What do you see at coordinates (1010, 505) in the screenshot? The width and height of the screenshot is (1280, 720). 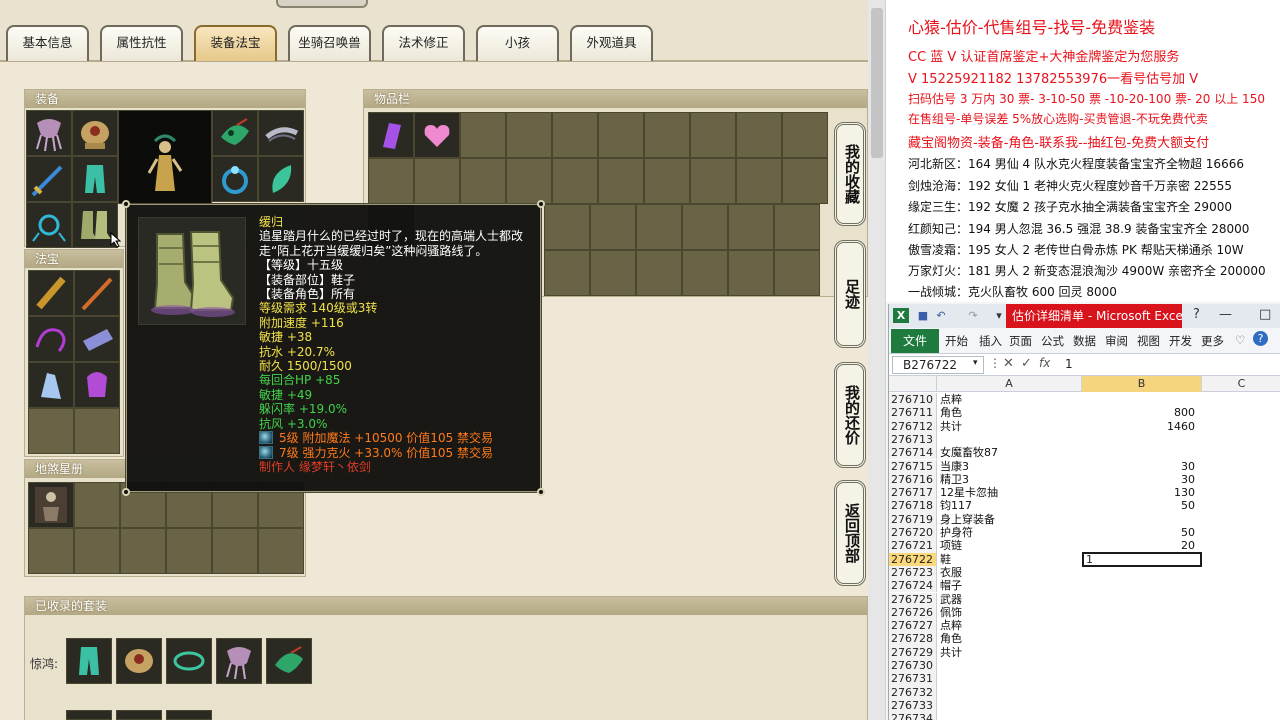 I see `cell-a: 钧117` at bounding box center [1010, 505].